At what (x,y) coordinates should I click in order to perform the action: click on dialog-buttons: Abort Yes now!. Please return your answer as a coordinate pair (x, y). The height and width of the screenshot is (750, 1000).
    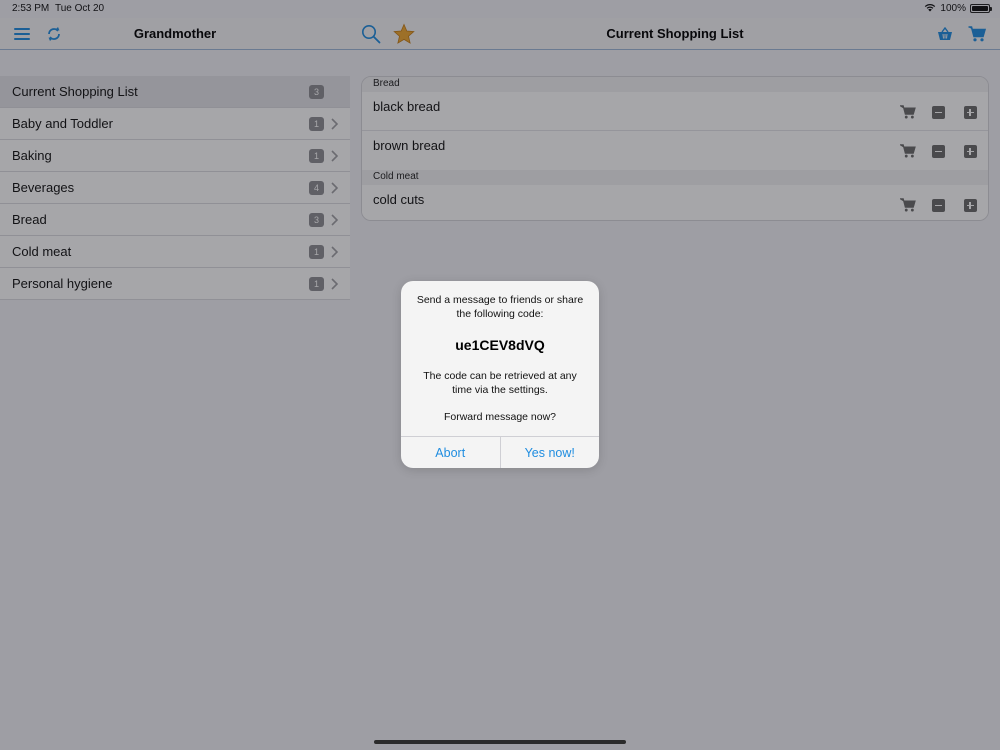
    Looking at the image, I should click on (500, 452).